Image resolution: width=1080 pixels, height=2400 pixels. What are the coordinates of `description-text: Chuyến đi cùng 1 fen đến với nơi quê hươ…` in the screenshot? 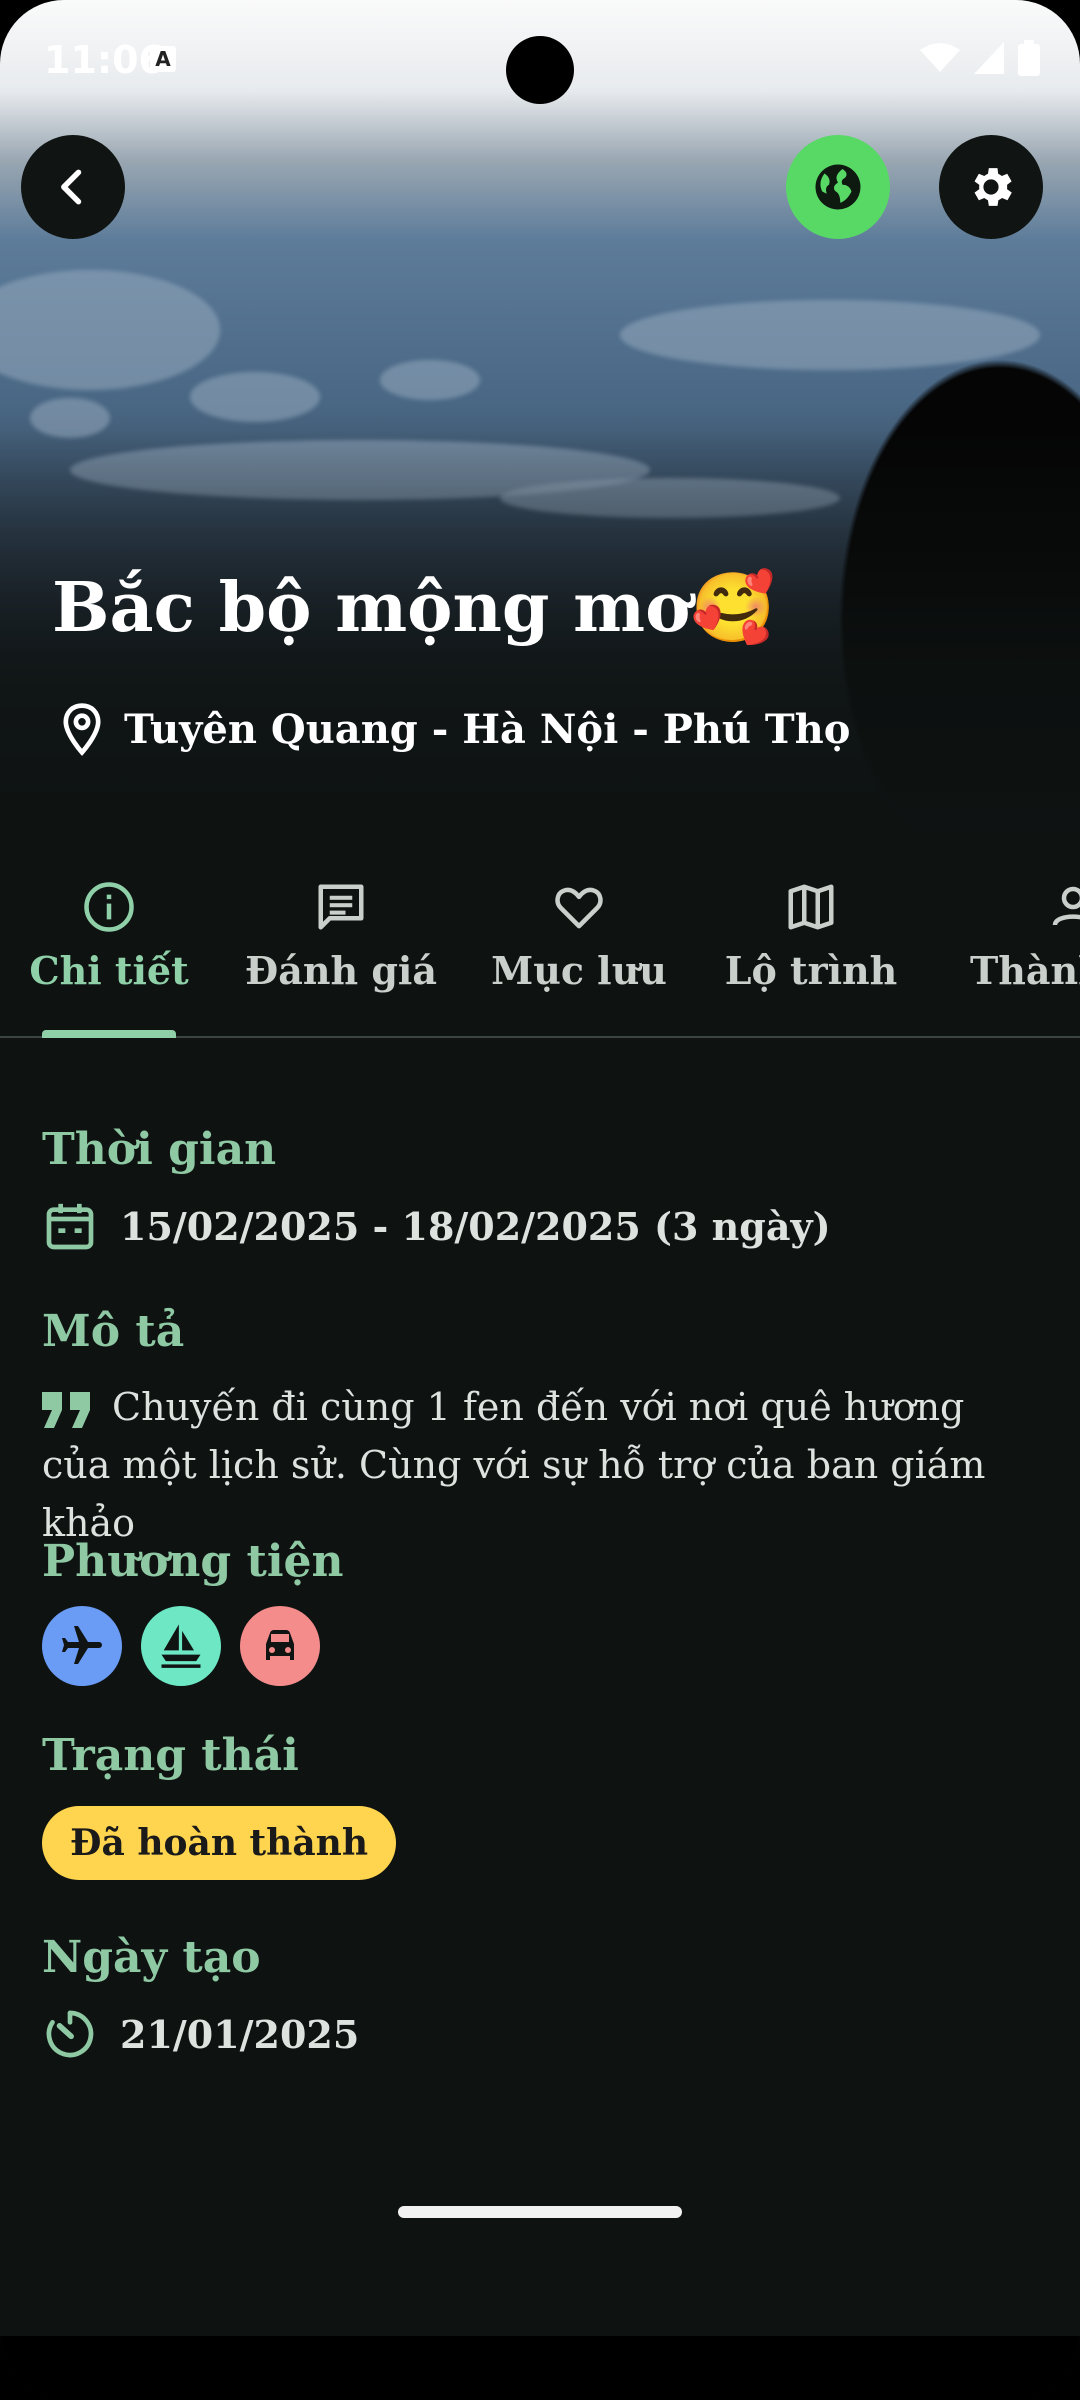 It's located at (514, 1465).